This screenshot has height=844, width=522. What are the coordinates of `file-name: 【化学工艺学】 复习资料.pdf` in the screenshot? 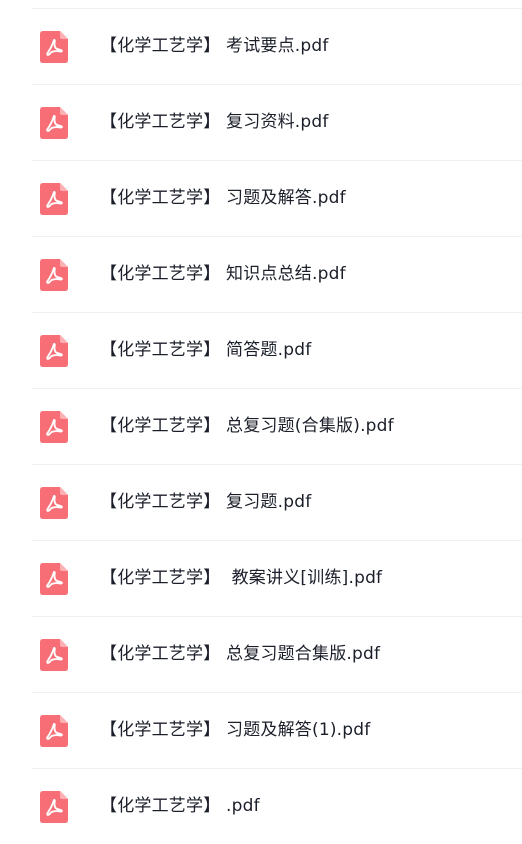 It's located at (214, 122).